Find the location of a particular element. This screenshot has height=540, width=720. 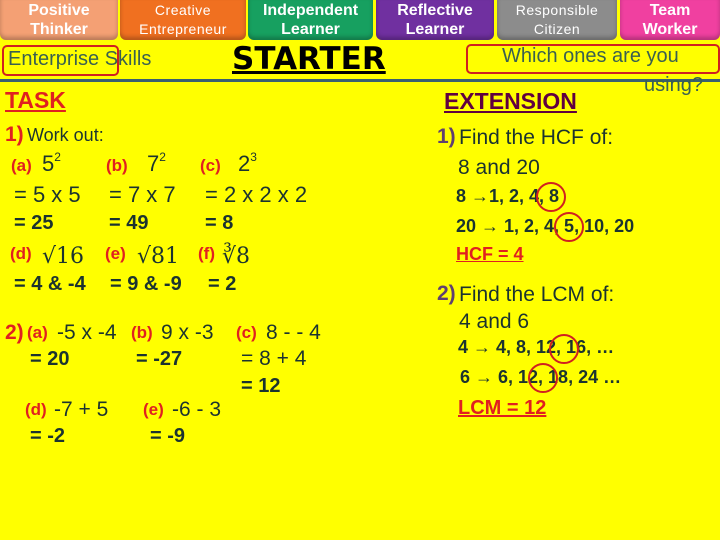

ext2-title: Find the LCM of: is located at coordinates (537, 294).